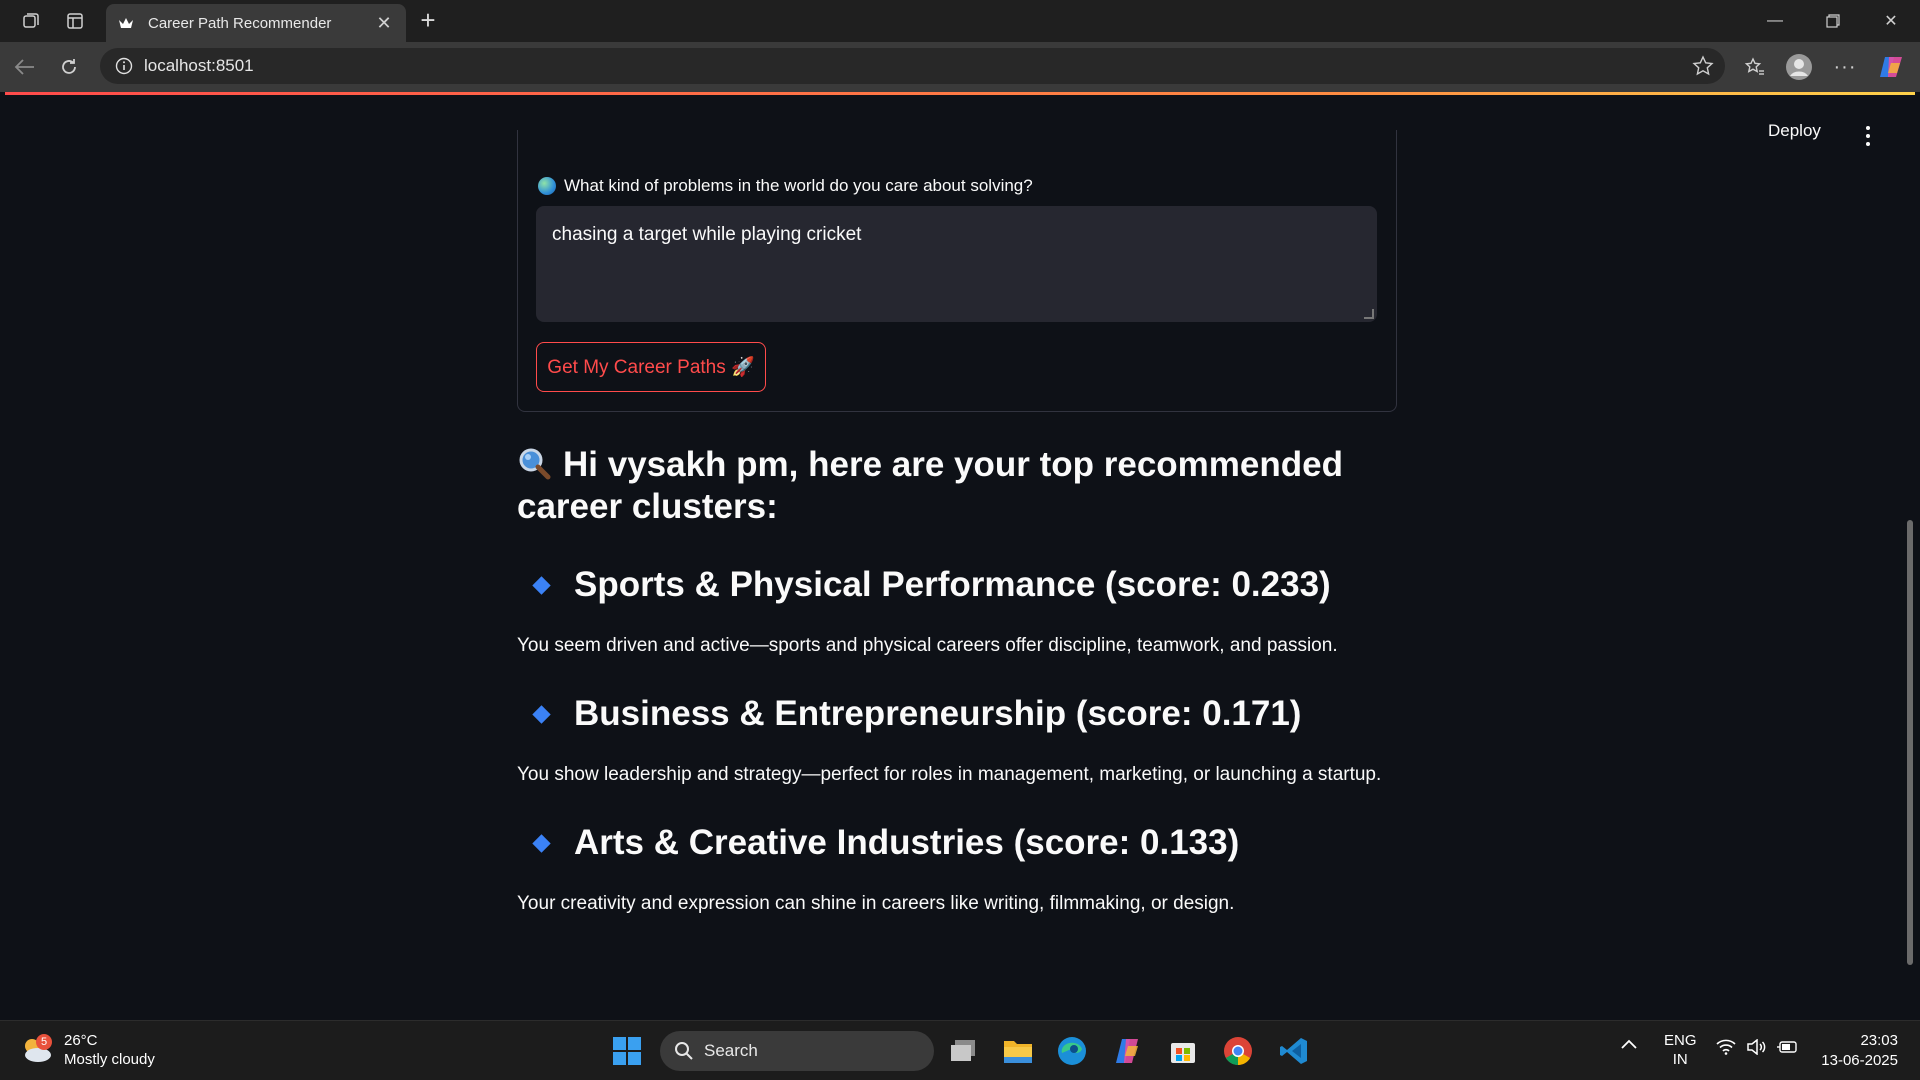 The height and width of the screenshot is (1080, 1920). What do you see at coordinates (1755, 67) in the screenshot?
I see `favorites-icon` at bounding box center [1755, 67].